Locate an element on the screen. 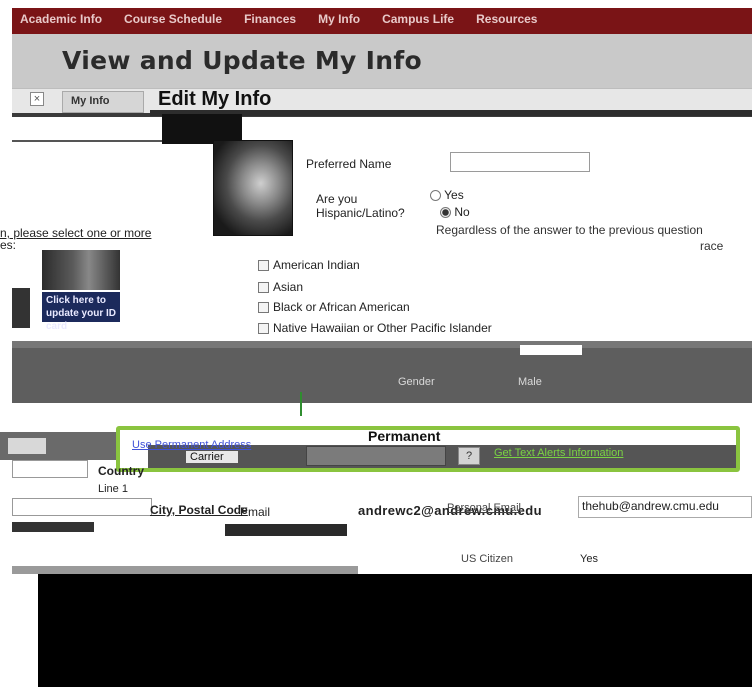 This screenshot has width=752, height=687. demographics-band: Gender Male is located at coordinates (382, 382).